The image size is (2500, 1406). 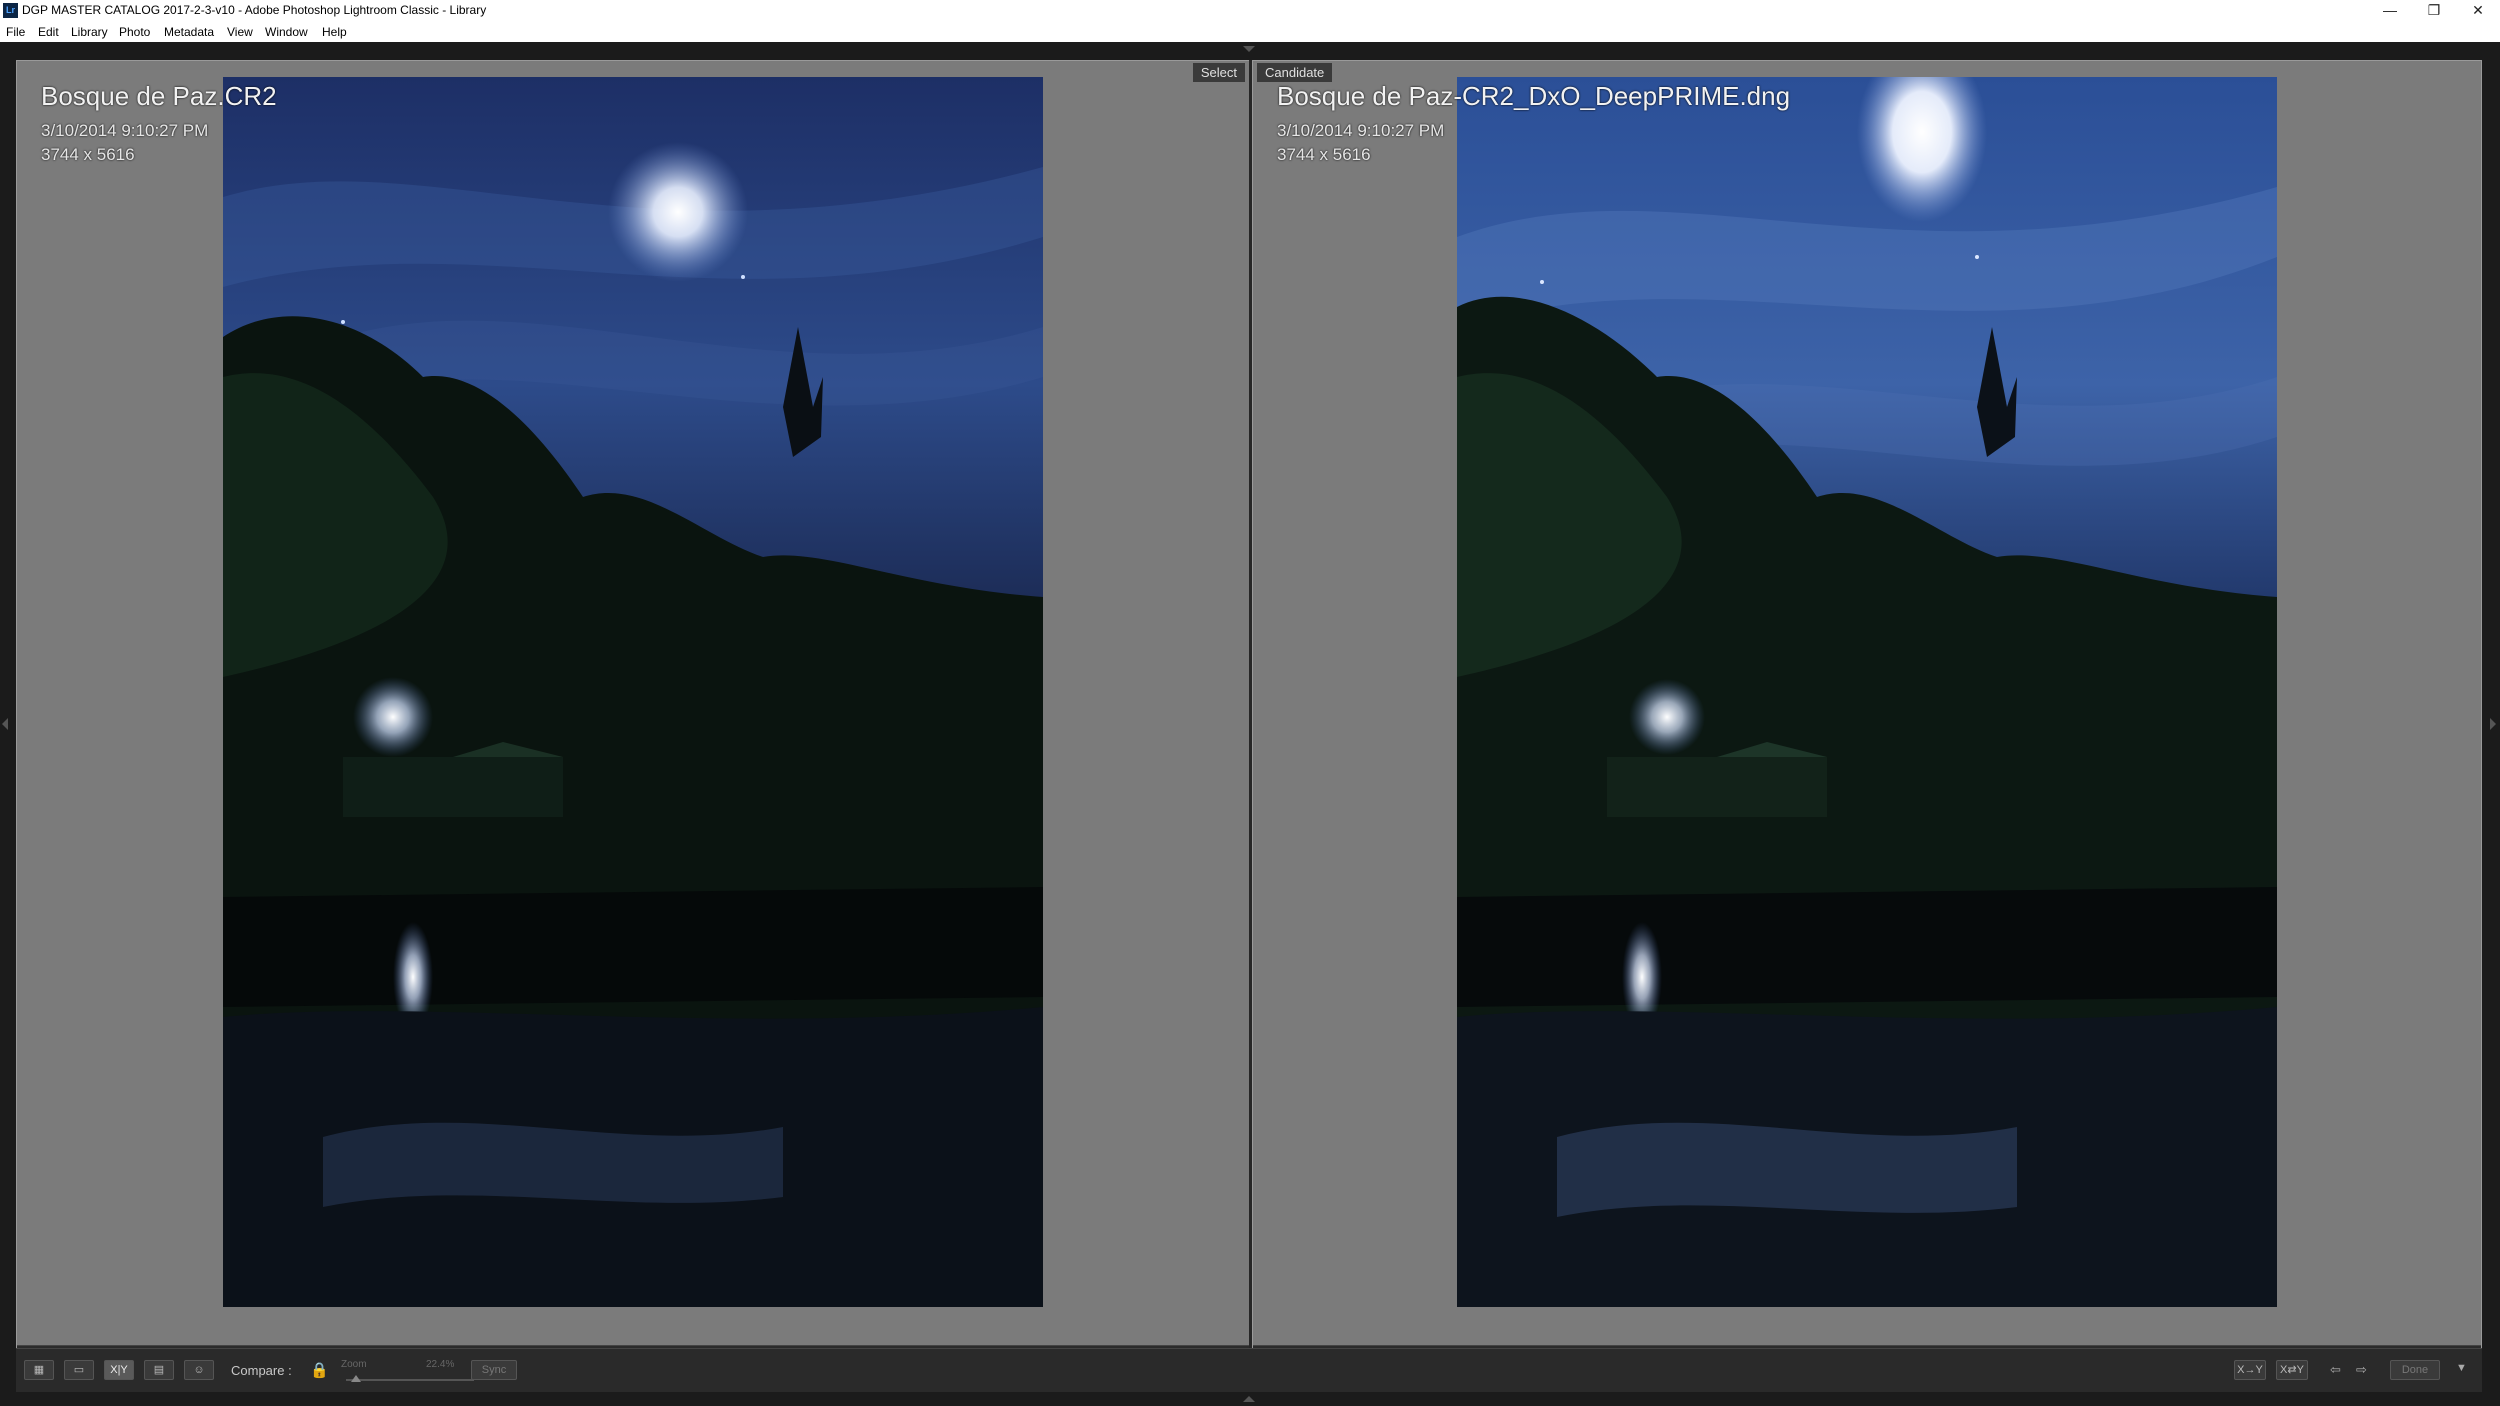 What do you see at coordinates (2461, 1368) in the screenshot?
I see `toolbar-options-icon: ▼` at bounding box center [2461, 1368].